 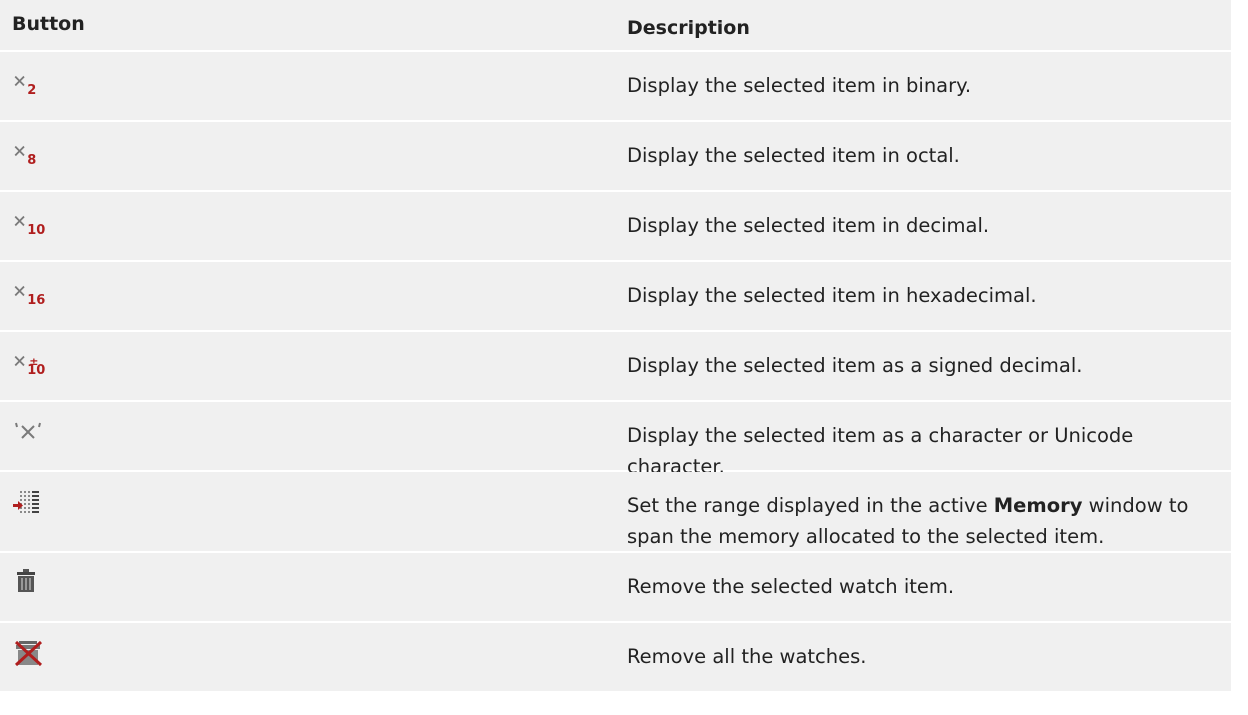 What do you see at coordinates (29, 655) in the screenshot?
I see `remove-all-watches-icon` at bounding box center [29, 655].